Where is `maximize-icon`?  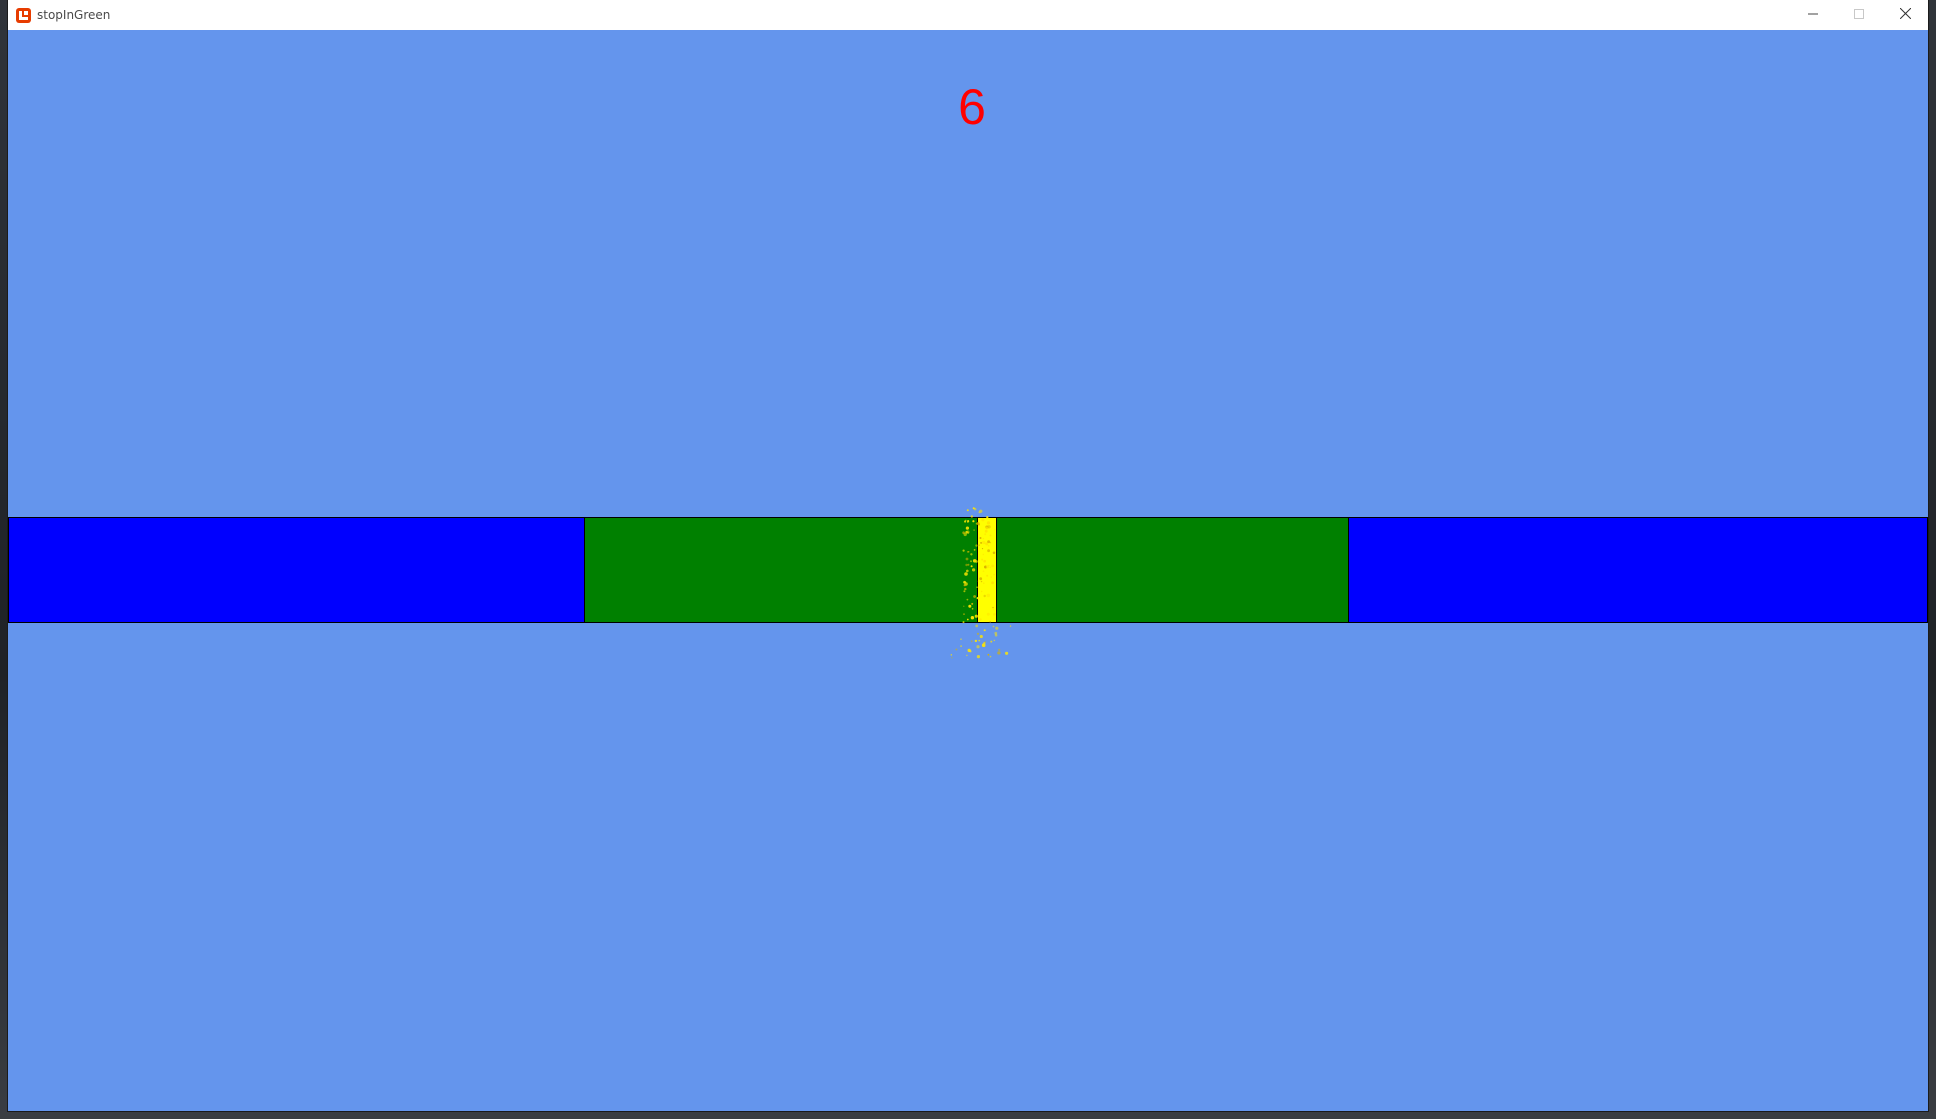 maximize-icon is located at coordinates (1859, 15).